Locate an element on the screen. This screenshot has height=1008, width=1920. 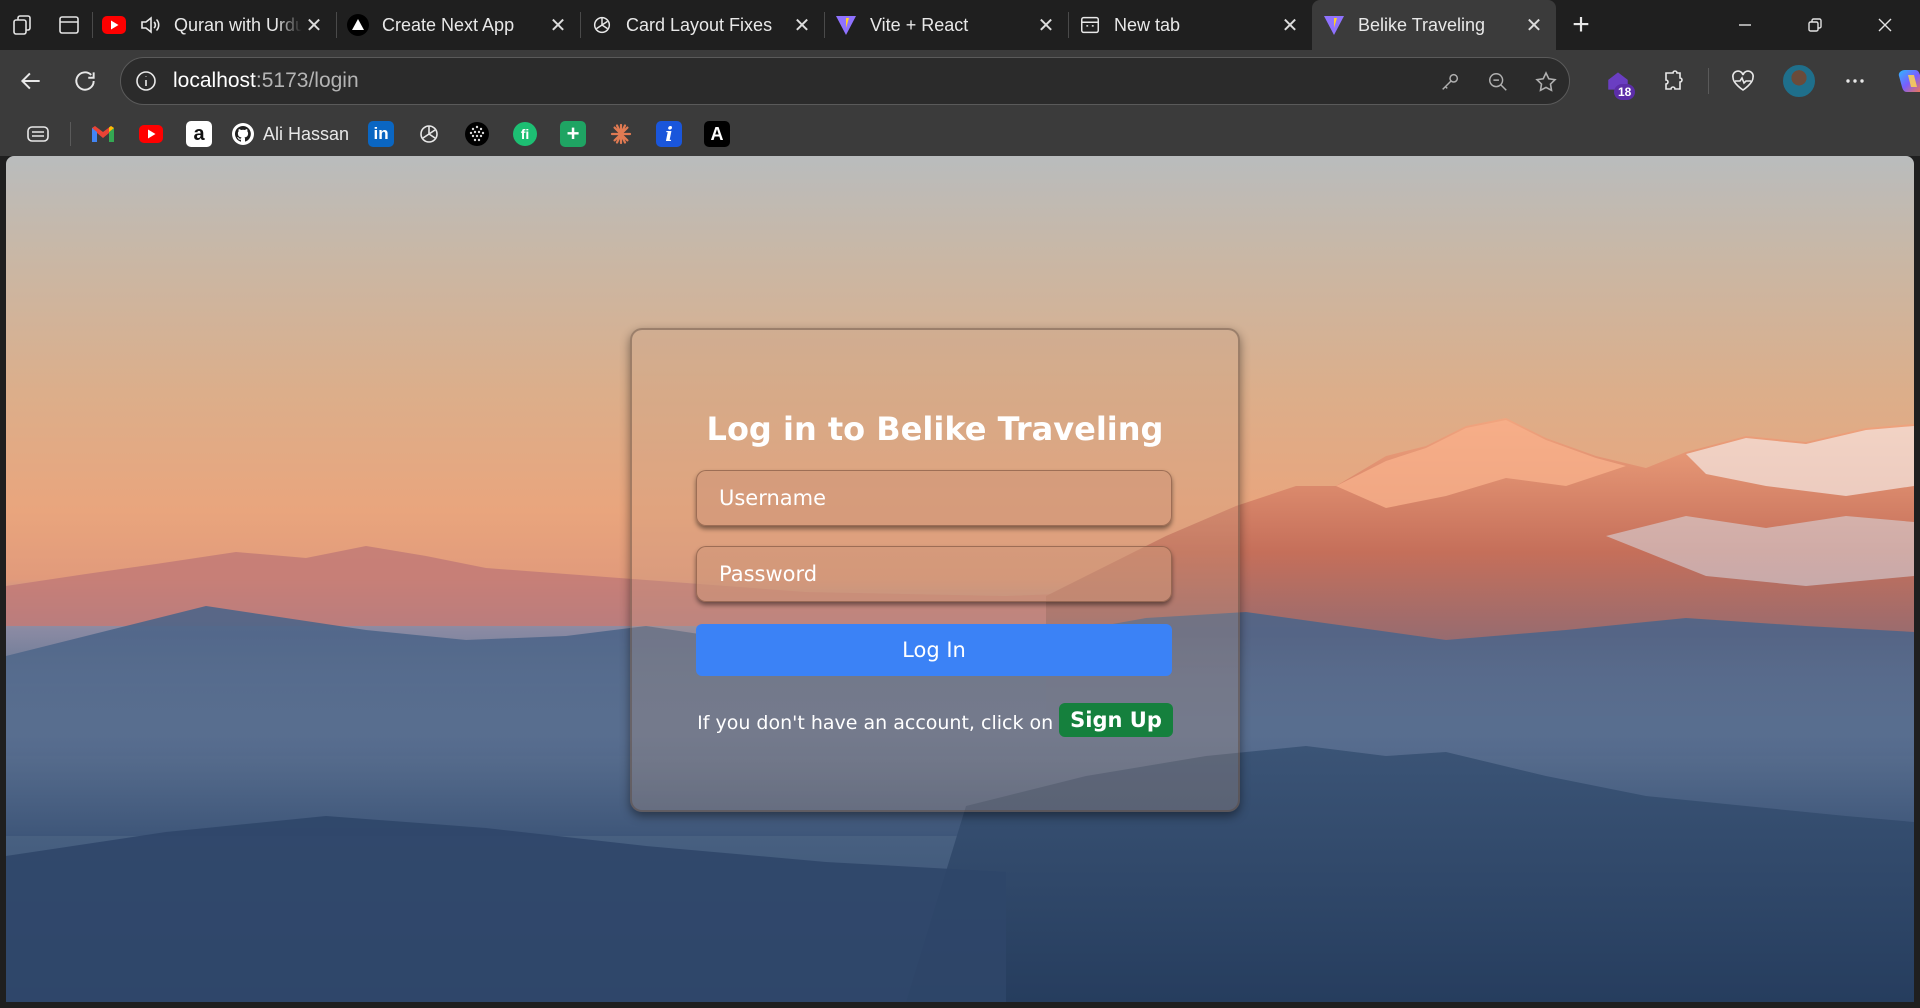
back-arrow-icon is located at coordinates (31, 81).